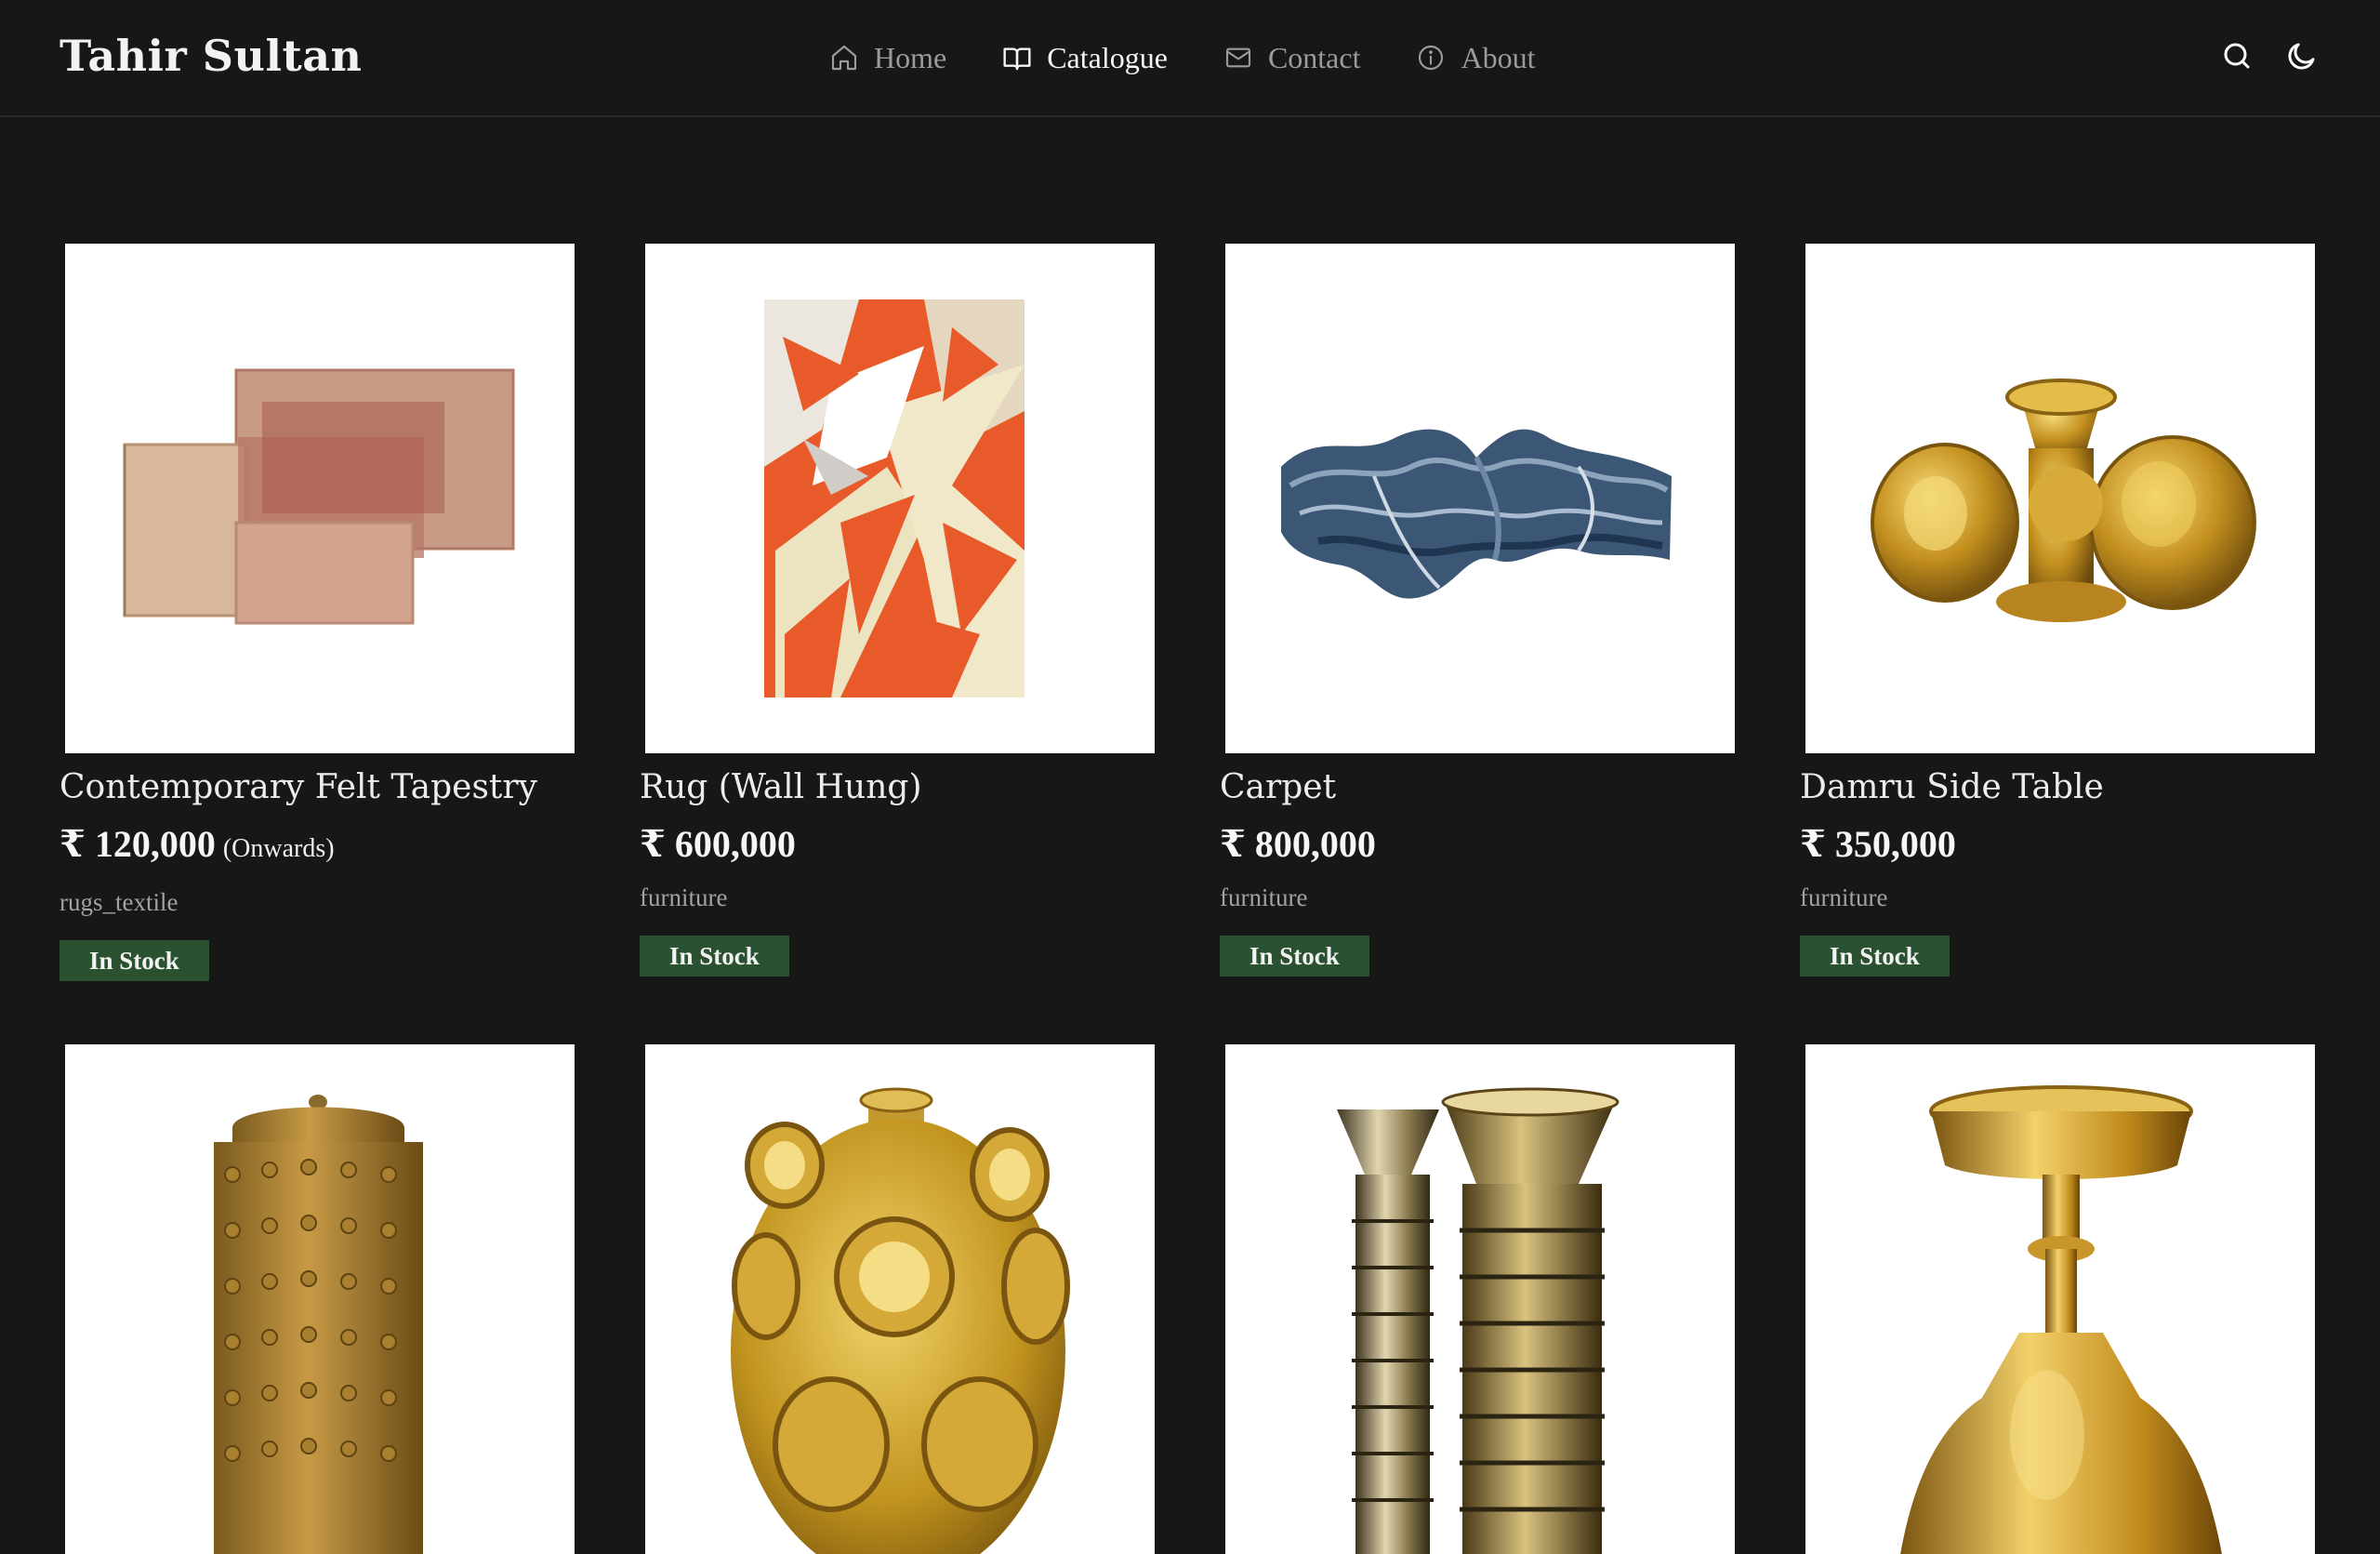 This screenshot has height=1554, width=2380. Describe the element at coordinates (1107, 57) in the screenshot. I see `nav-catalogue-label: Catalogue` at that location.